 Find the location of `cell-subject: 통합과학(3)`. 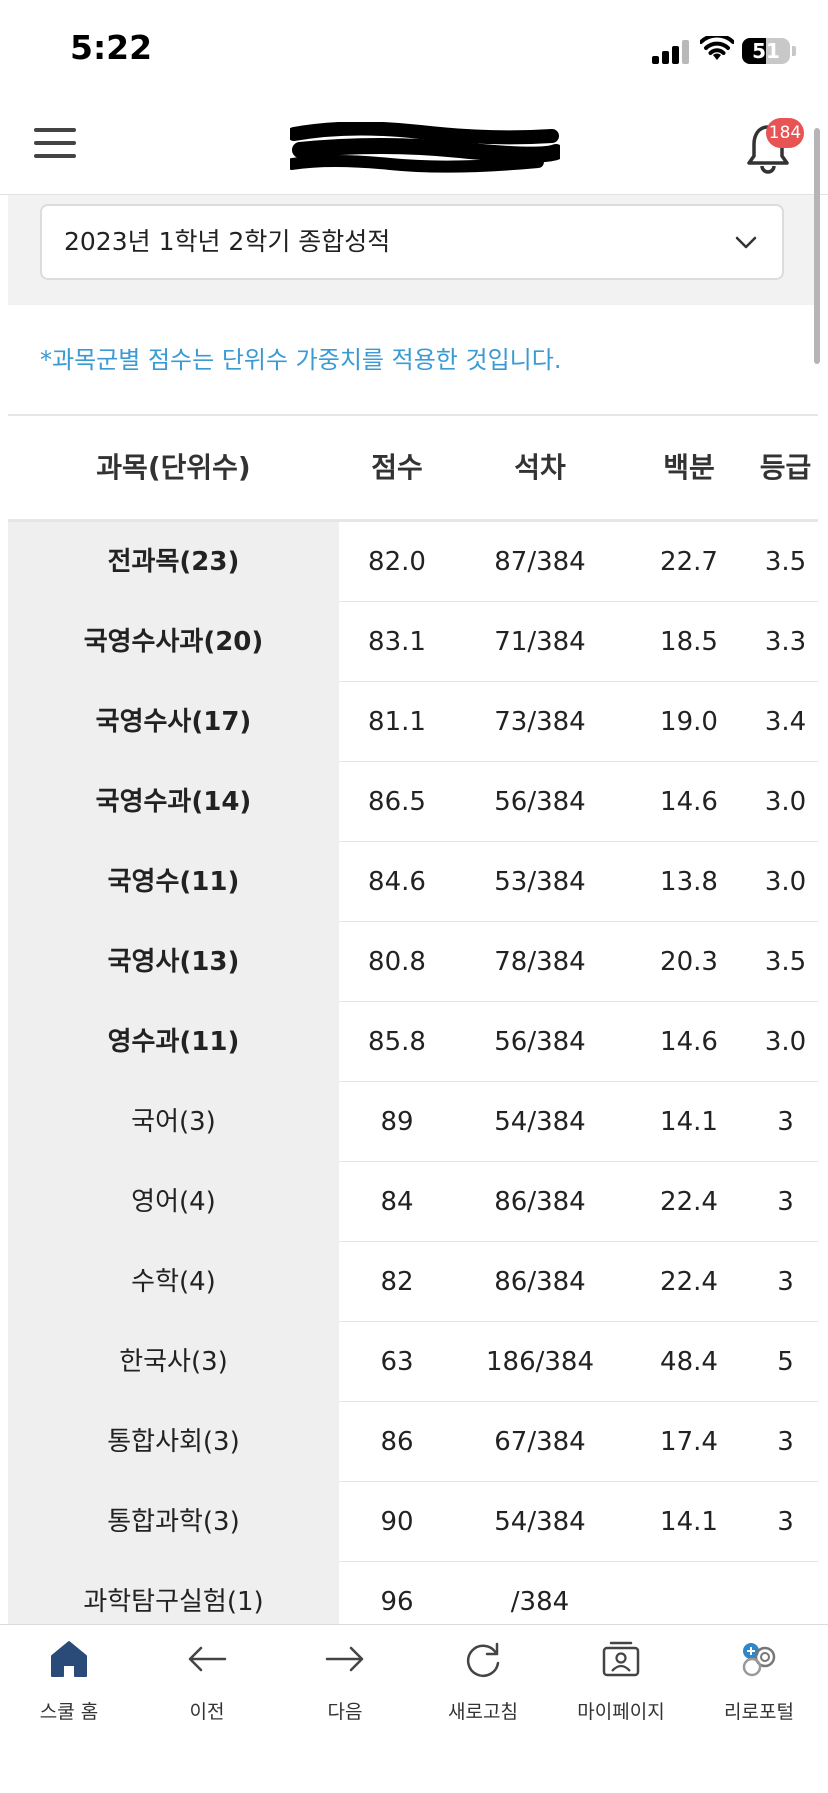

cell-subject: 통합과학(3) is located at coordinates (173, 1522).